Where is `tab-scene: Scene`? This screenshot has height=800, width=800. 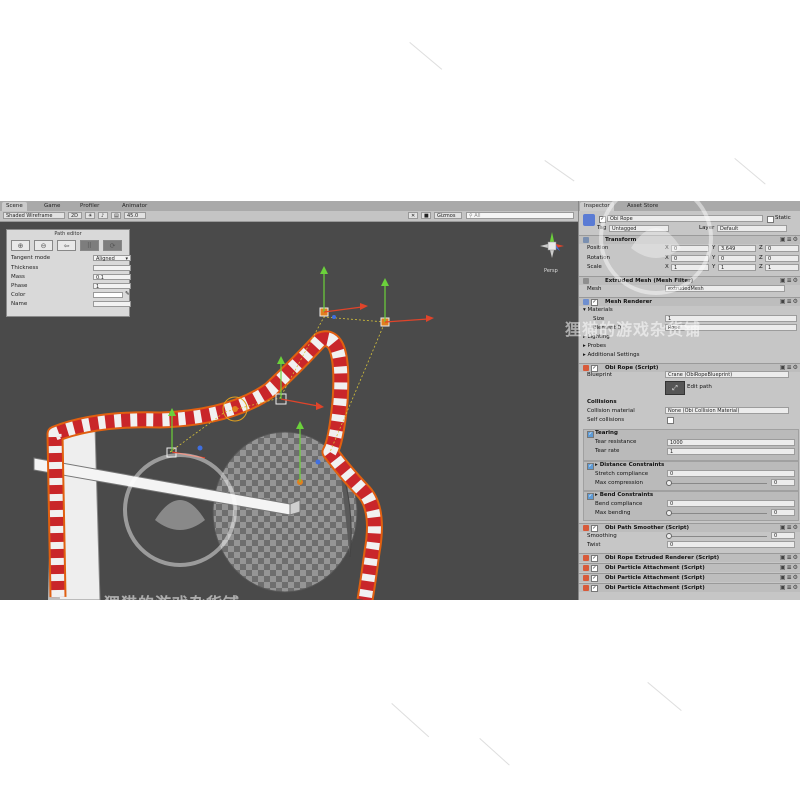
tab-scene: Scene is located at coordinates (14, 206).